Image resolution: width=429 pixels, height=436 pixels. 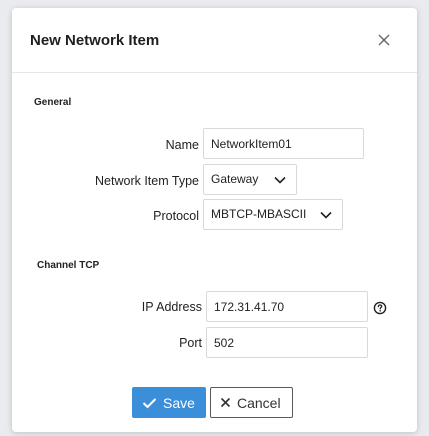 What do you see at coordinates (147, 181) in the screenshot?
I see `network-item-type-label: Network Item Type` at bounding box center [147, 181].